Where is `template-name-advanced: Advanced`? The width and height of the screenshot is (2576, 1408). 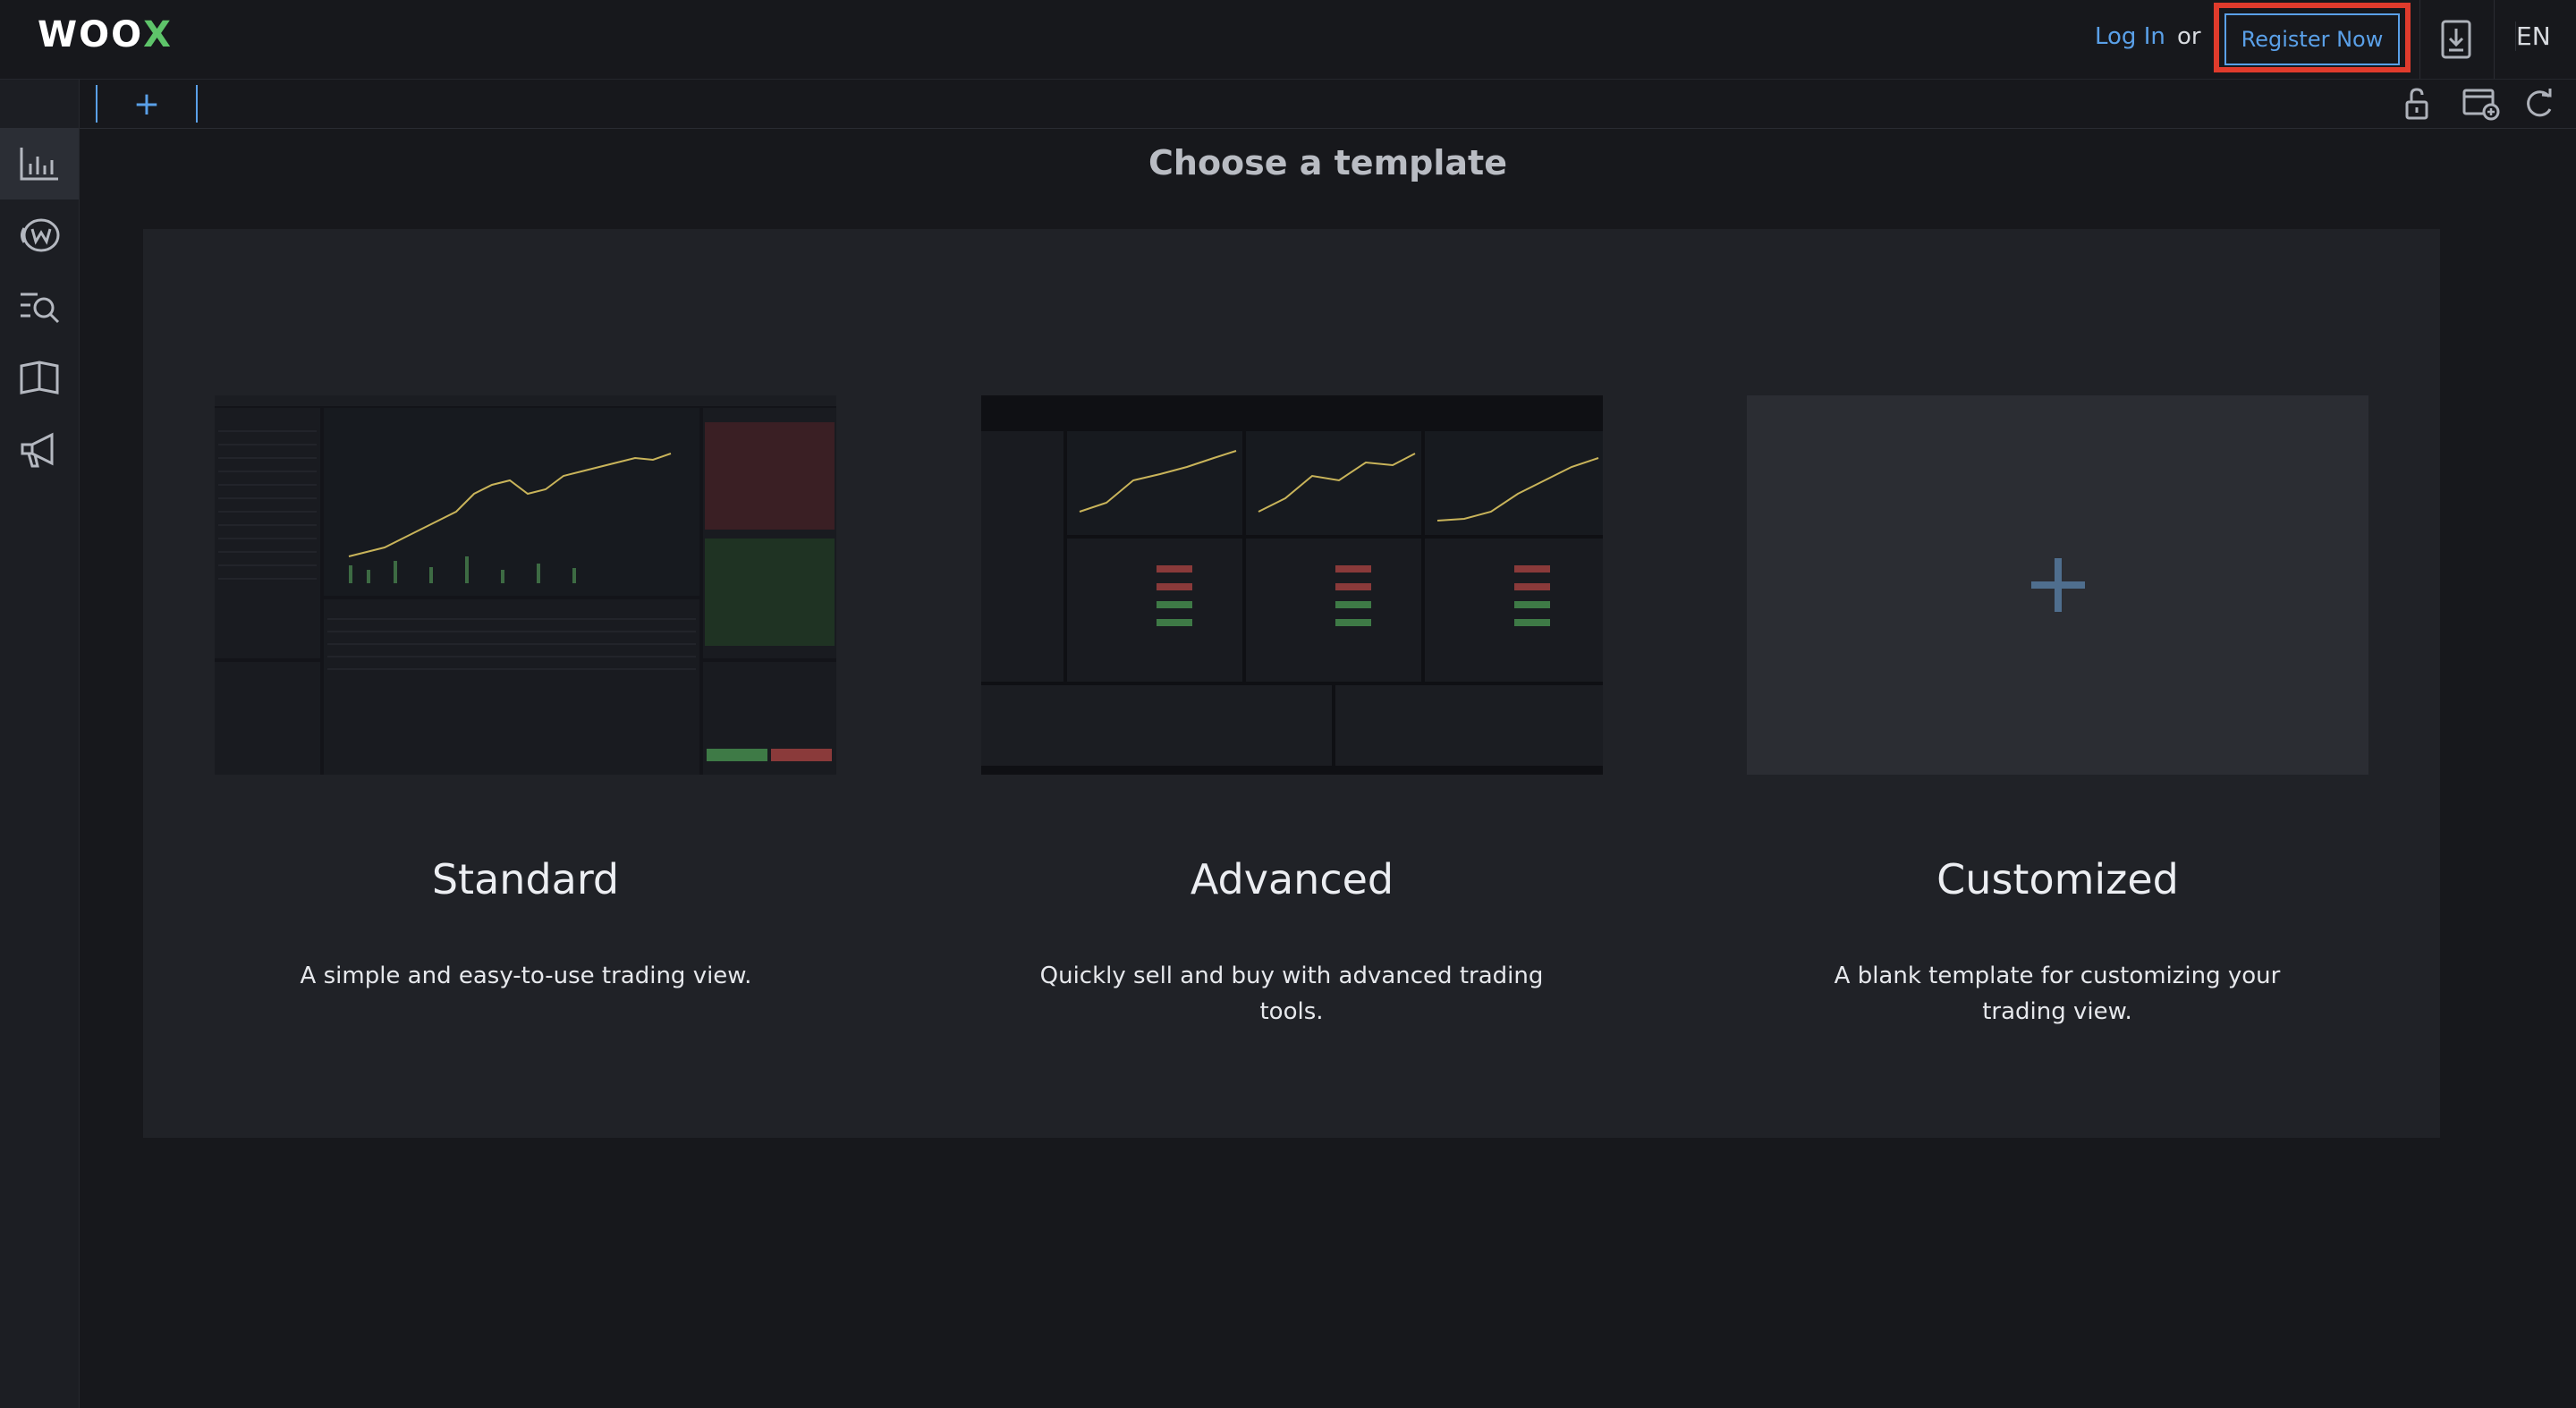
template-name-advanced: Advanced is located at coordinates (1292, 879).